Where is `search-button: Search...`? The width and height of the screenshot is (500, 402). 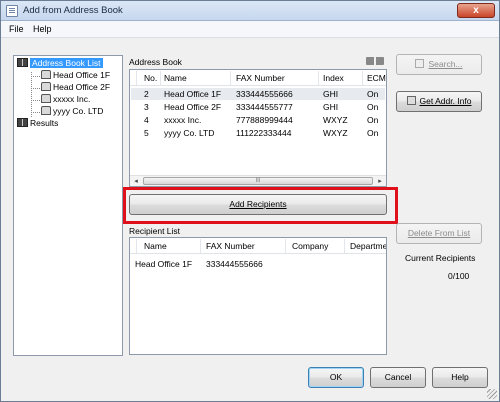 search-button: Search... is located at coordinates (439, 64).